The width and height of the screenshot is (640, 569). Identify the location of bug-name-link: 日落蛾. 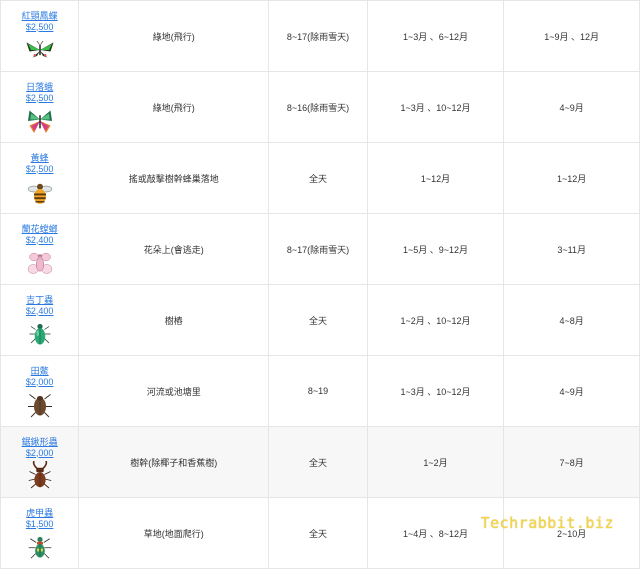
(39, 87).